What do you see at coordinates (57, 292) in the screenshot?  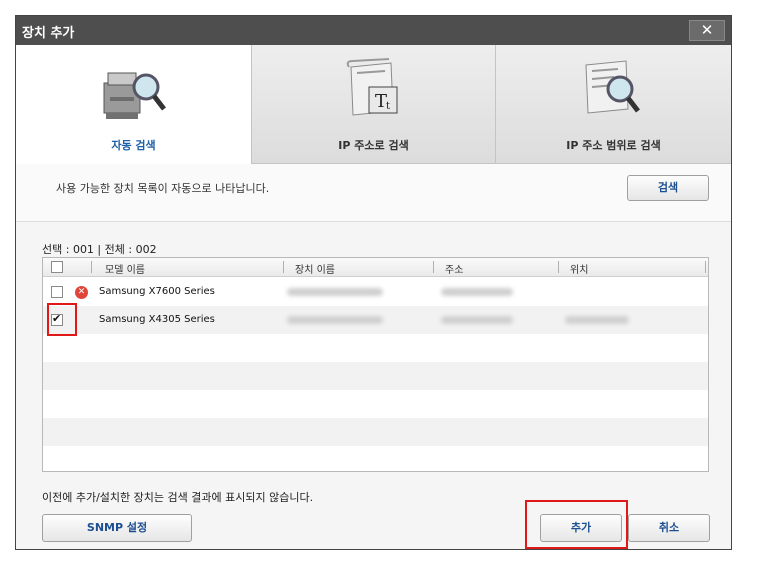 I see `row-checkbox` at bounding box center [57, 292].